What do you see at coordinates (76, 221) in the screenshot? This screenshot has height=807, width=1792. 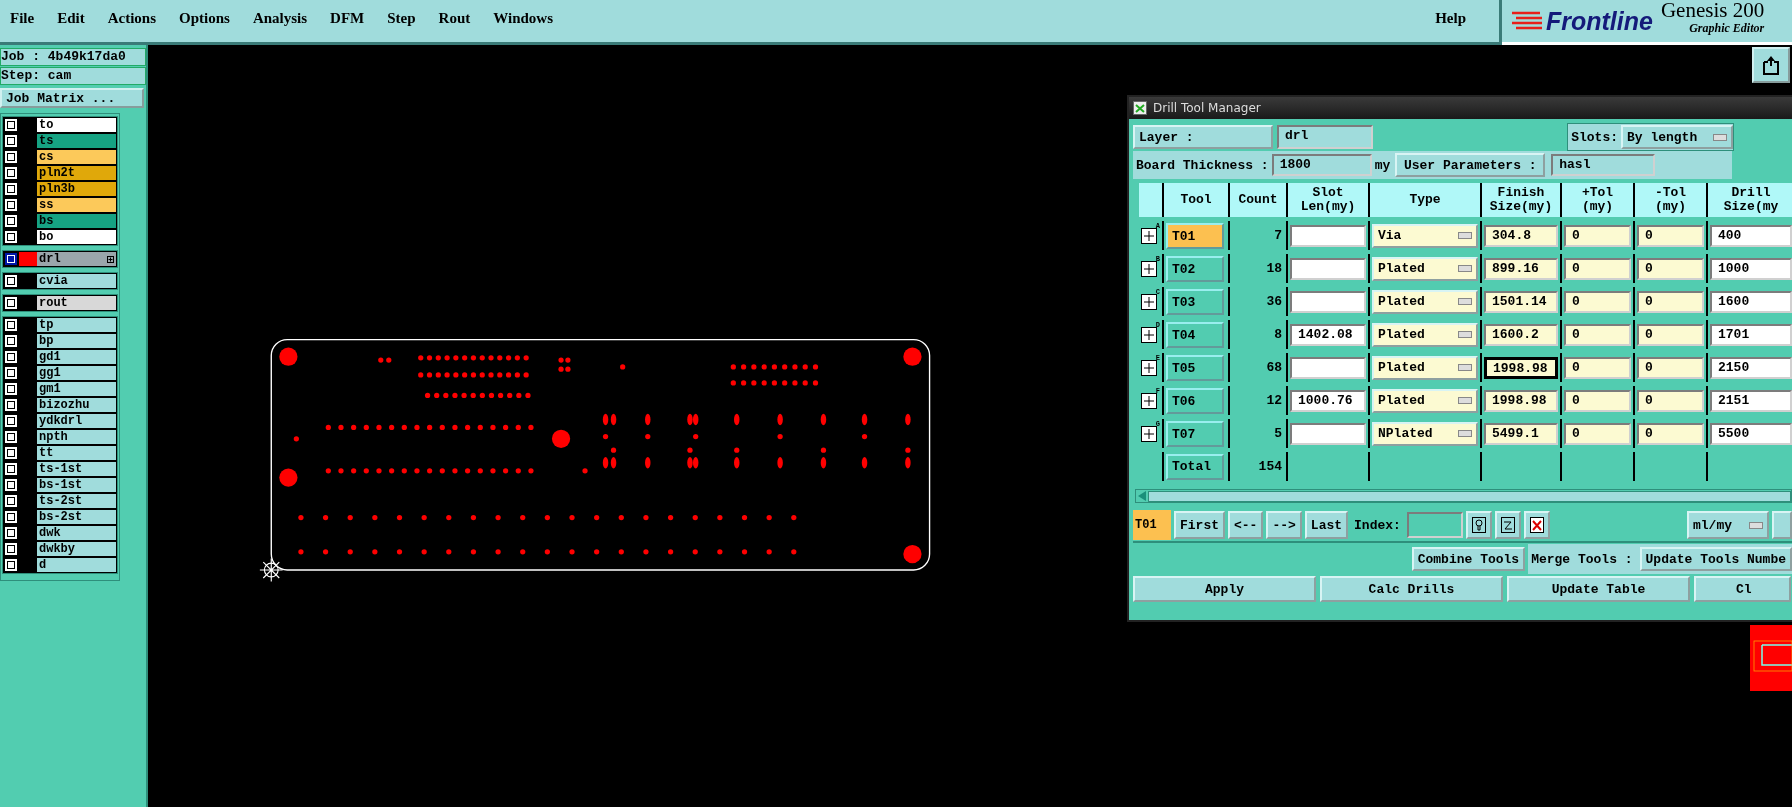 I see `layer-name: bs` at bounding box center [76, 221].